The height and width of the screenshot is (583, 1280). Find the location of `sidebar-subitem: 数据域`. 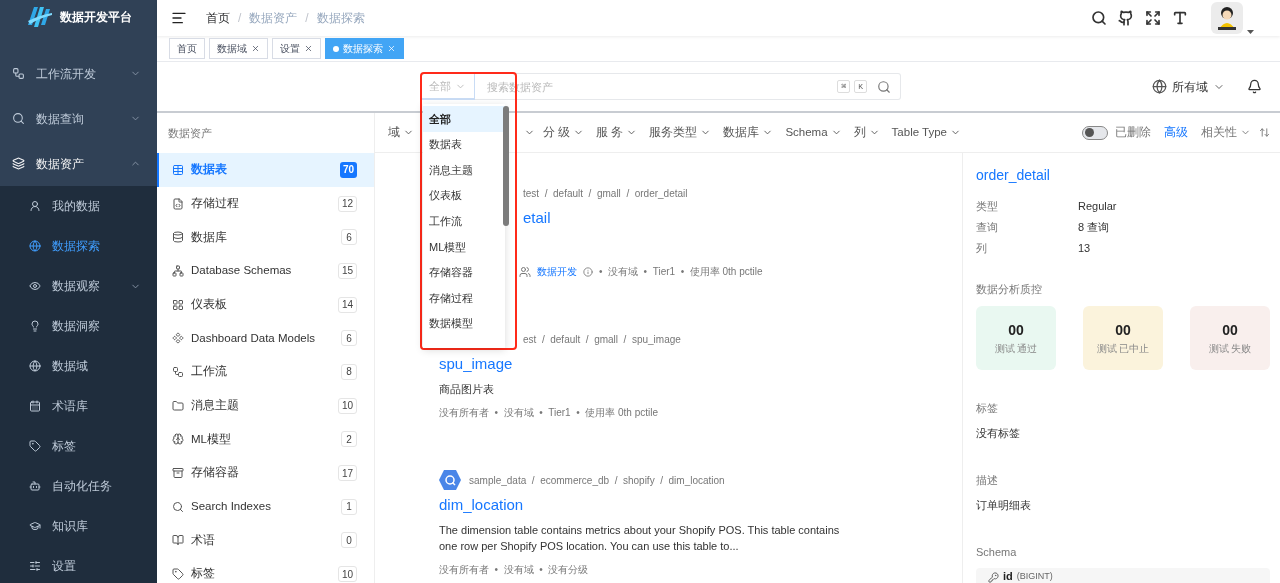

sidebar-subitem: 数据域 is located at coordinates (78, 366).